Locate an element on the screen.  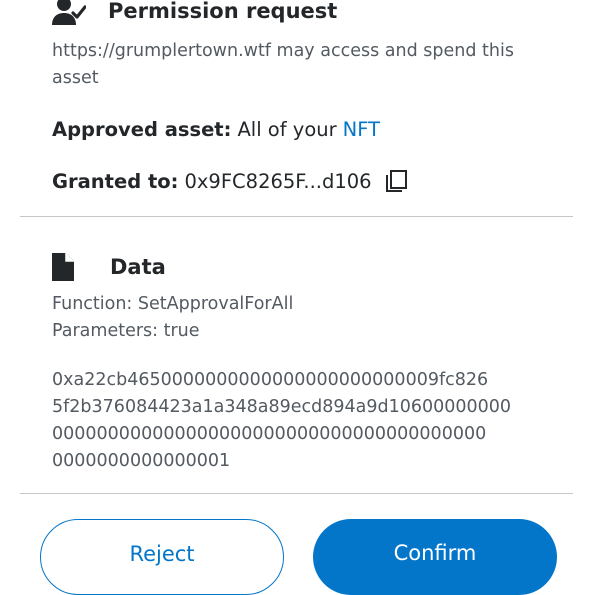
permission-request-title: Permission request is located at coordinates (223, 11).